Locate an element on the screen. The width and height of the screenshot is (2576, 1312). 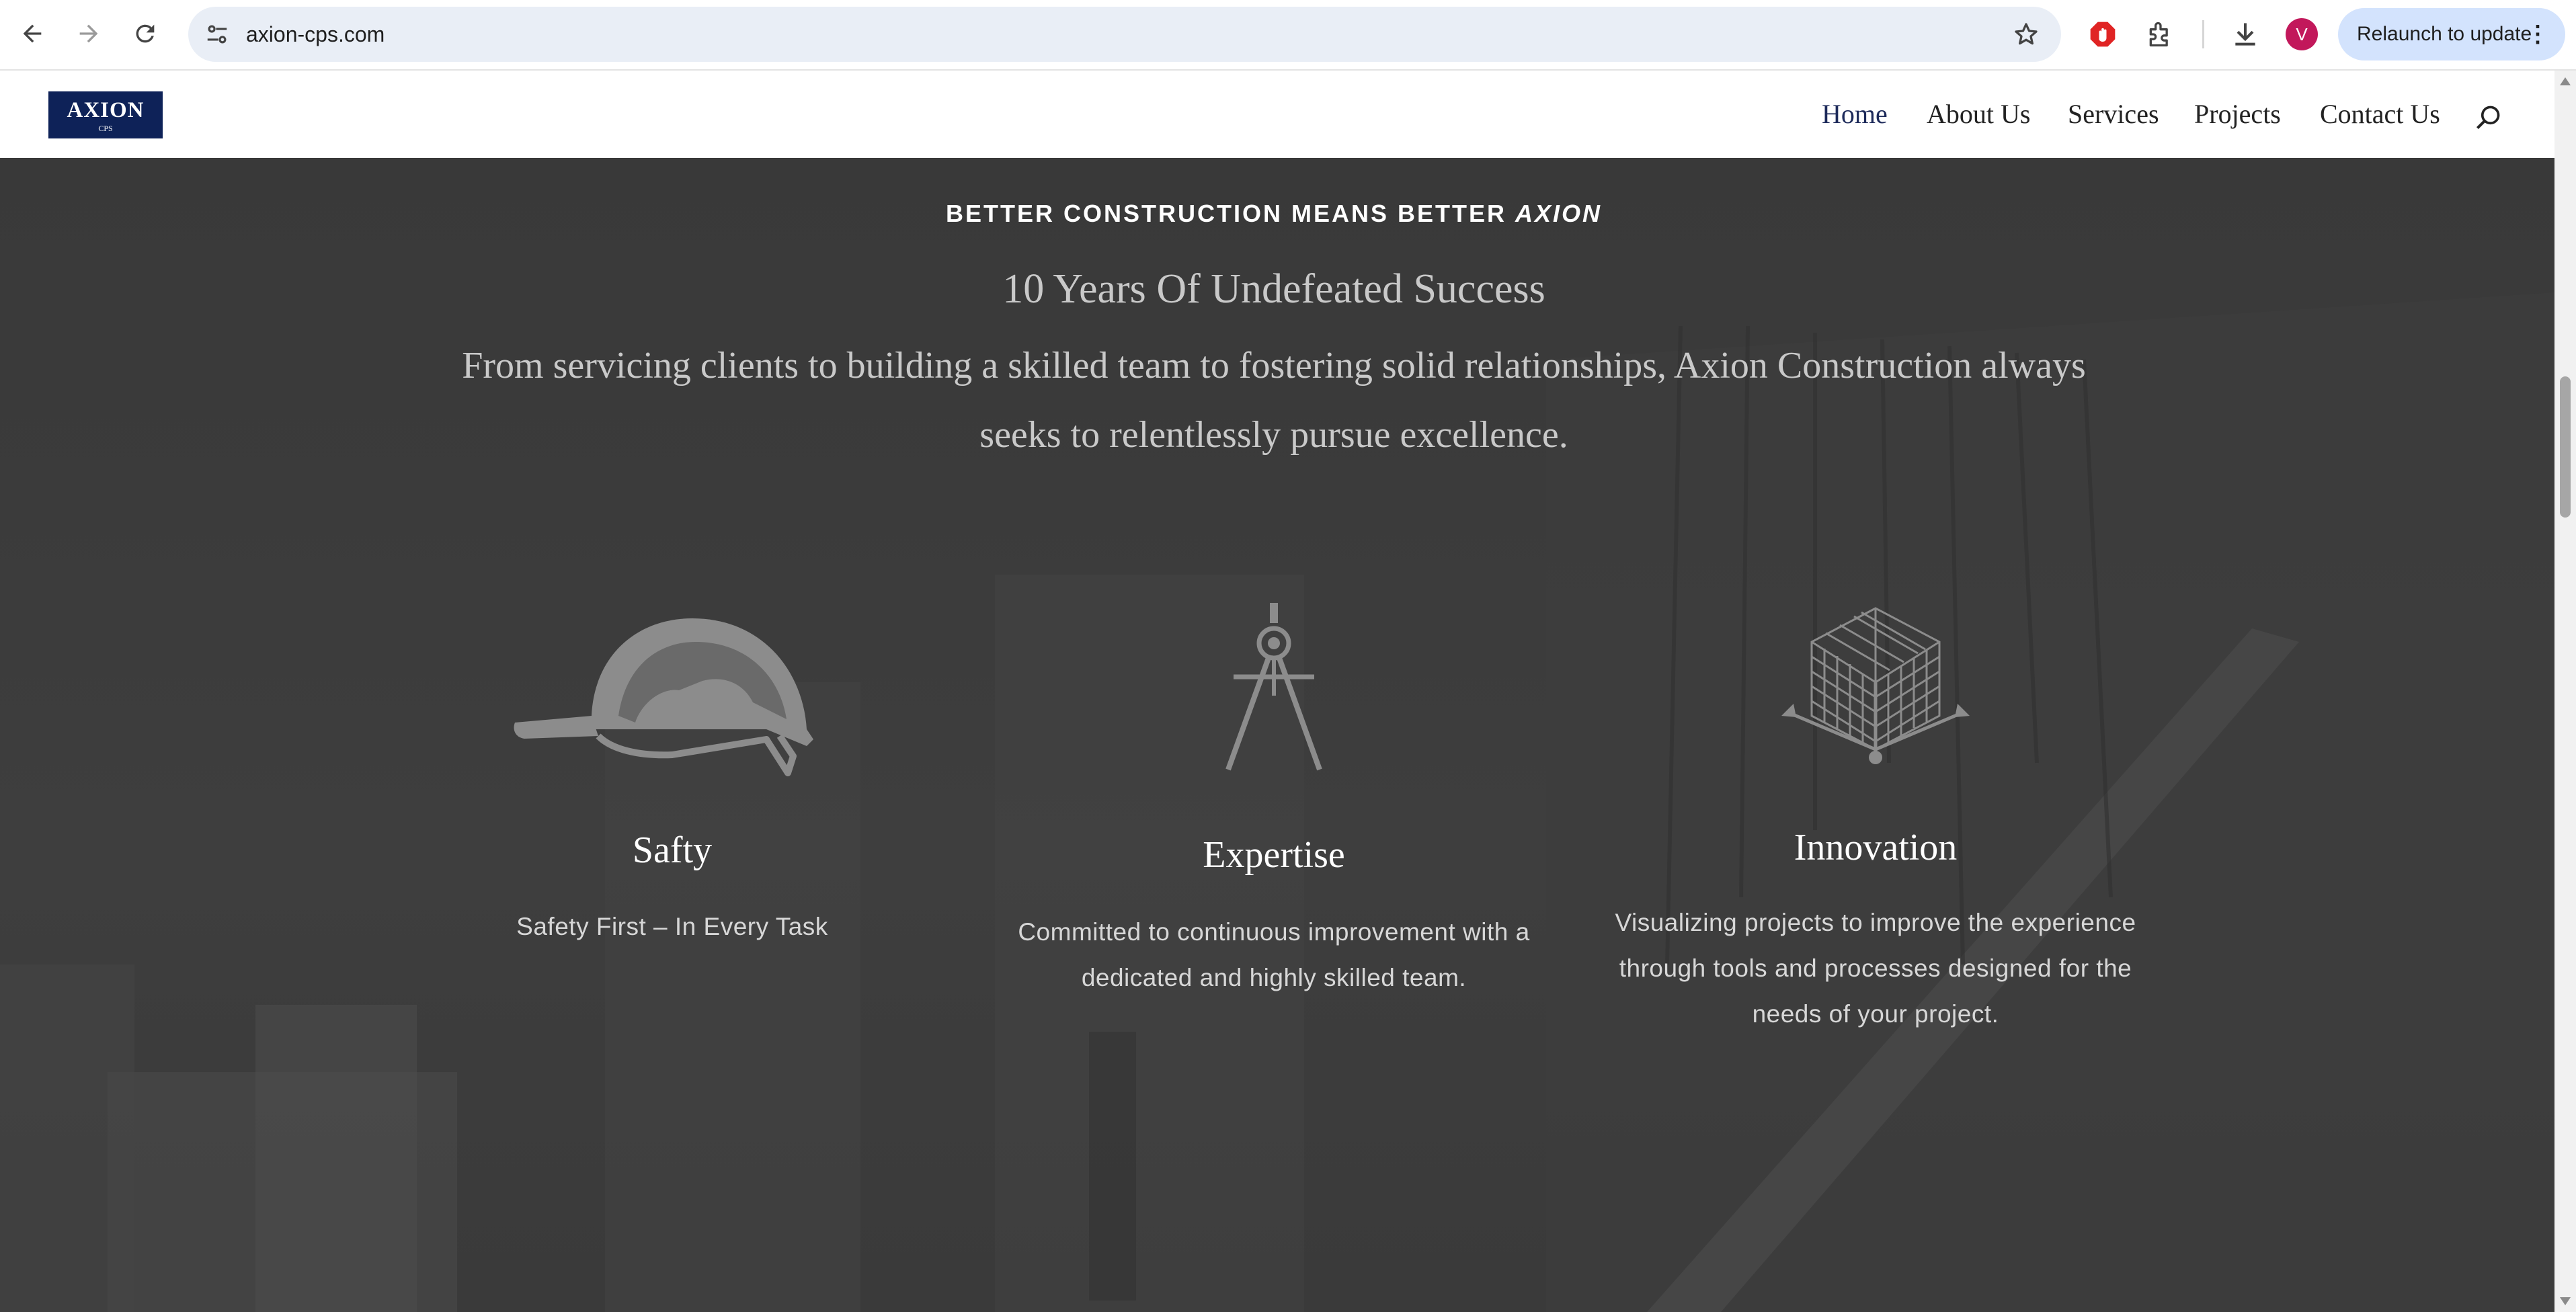
logo-name: AXION is located at coordinates (106, 110).